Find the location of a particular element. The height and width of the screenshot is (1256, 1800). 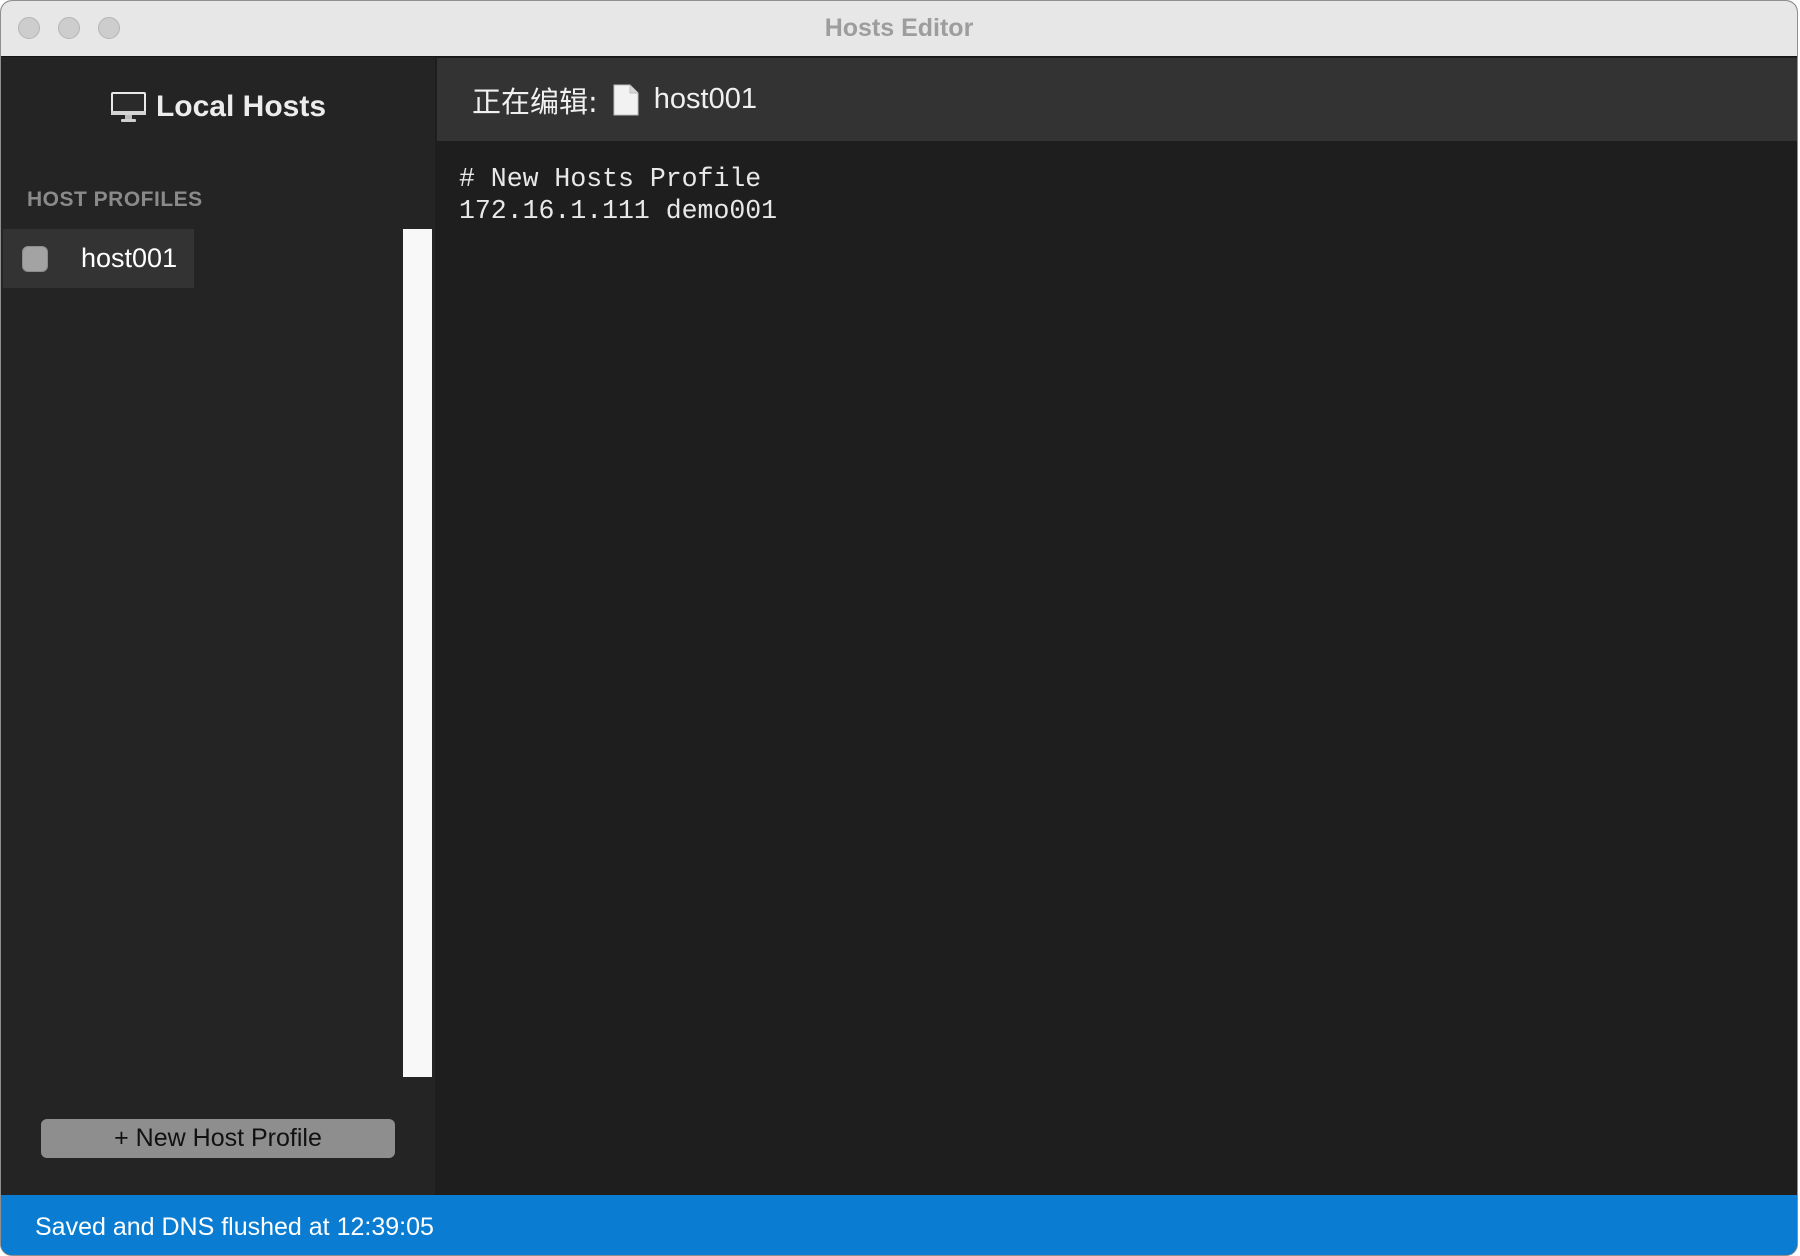

sidebar-header: Local Hosts is located at coordinates (218, 107).